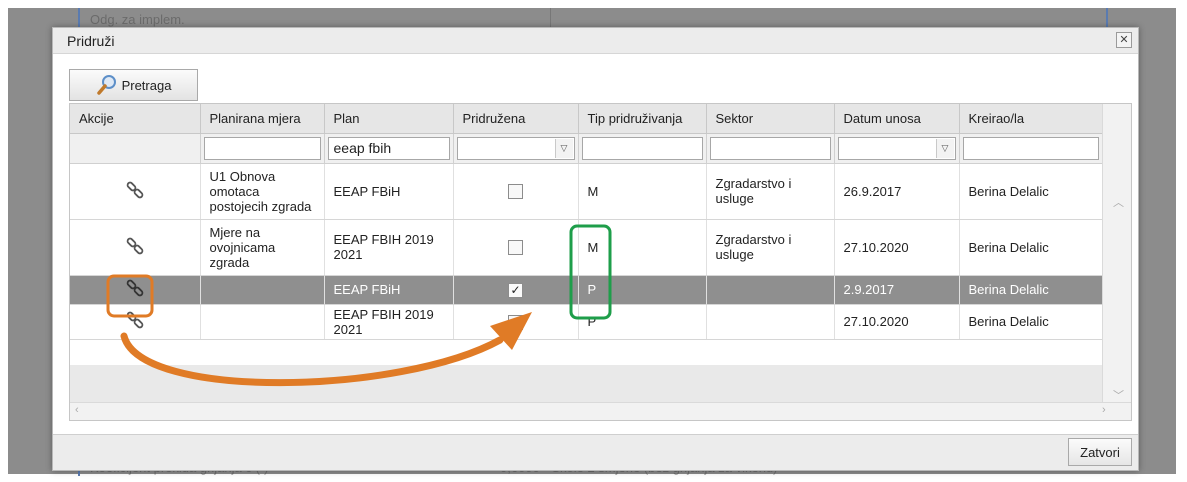 The height and width of the screenshot is (482, 1187). Describe the element at coordinates (389, 119) in the screenshot. I see `col-plan: Plan` at that location.